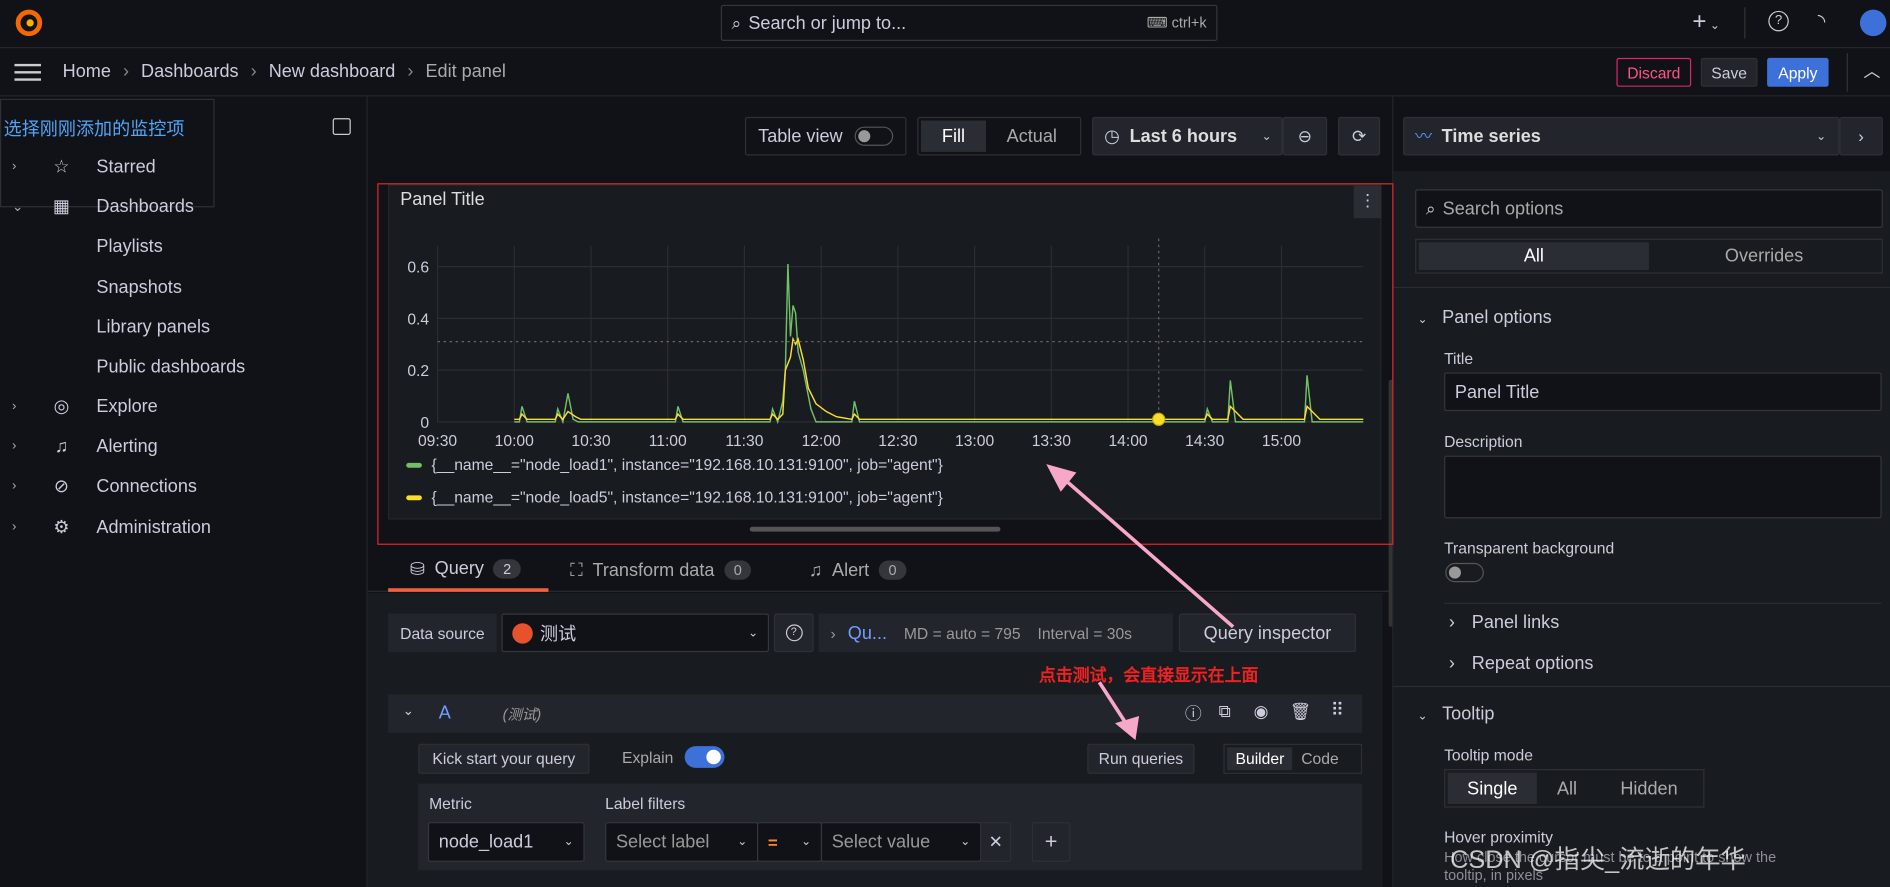 This screenshot has width=1890, height=887. Describe the element at coordinates (1359, 136) in the screenshot. I see `refresh-button: ⟳` at that location.